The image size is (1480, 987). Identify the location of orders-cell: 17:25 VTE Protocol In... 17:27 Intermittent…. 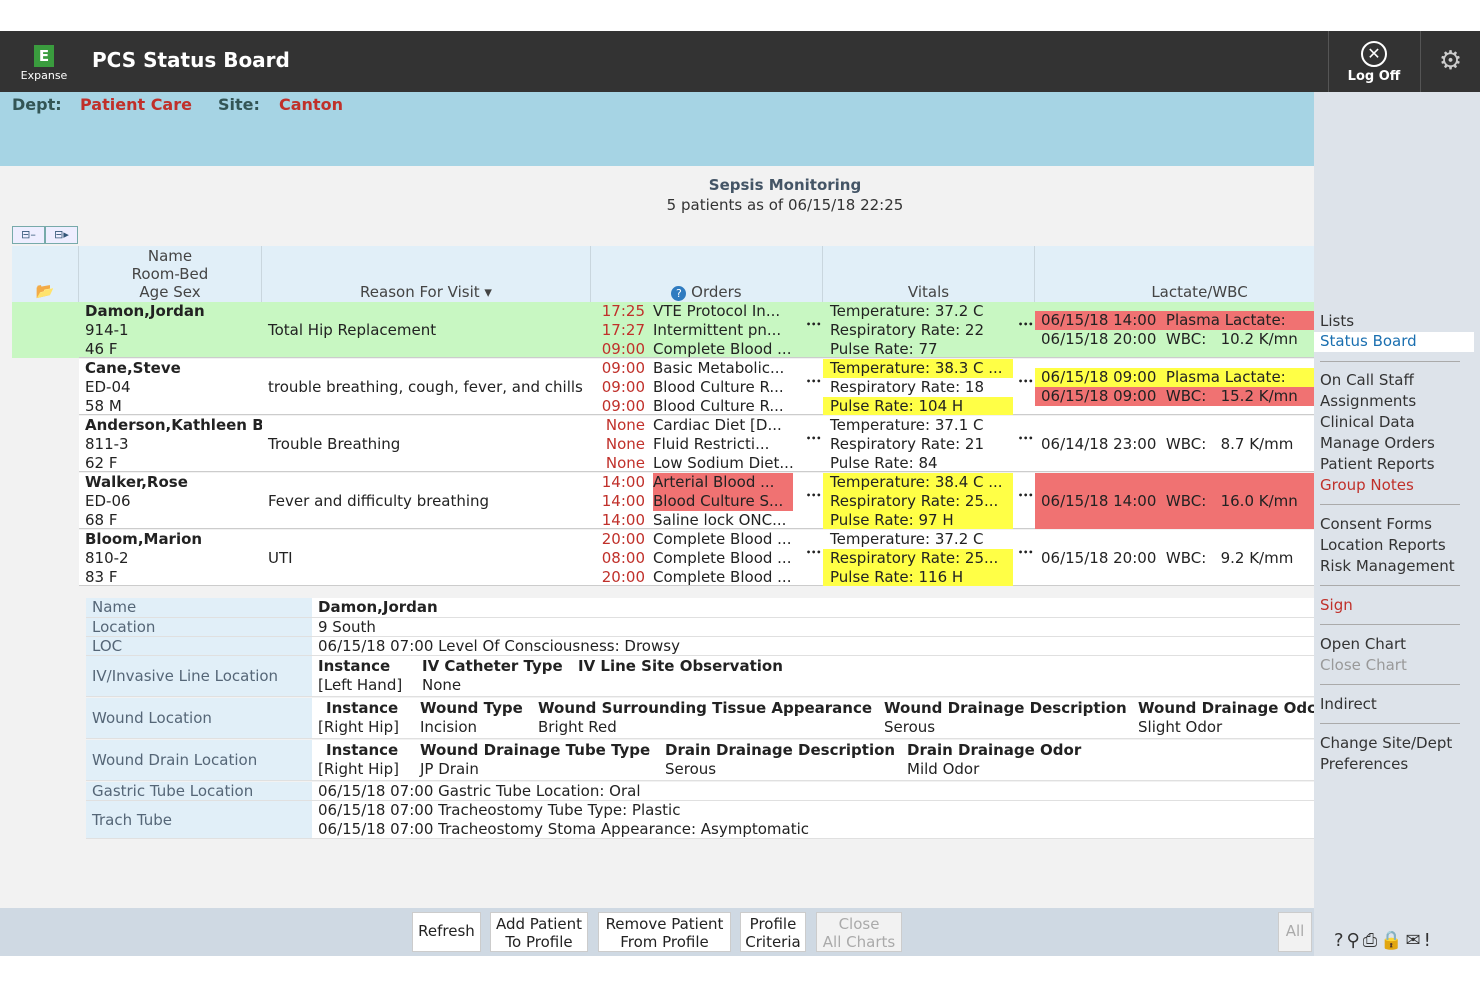
(707, 330).